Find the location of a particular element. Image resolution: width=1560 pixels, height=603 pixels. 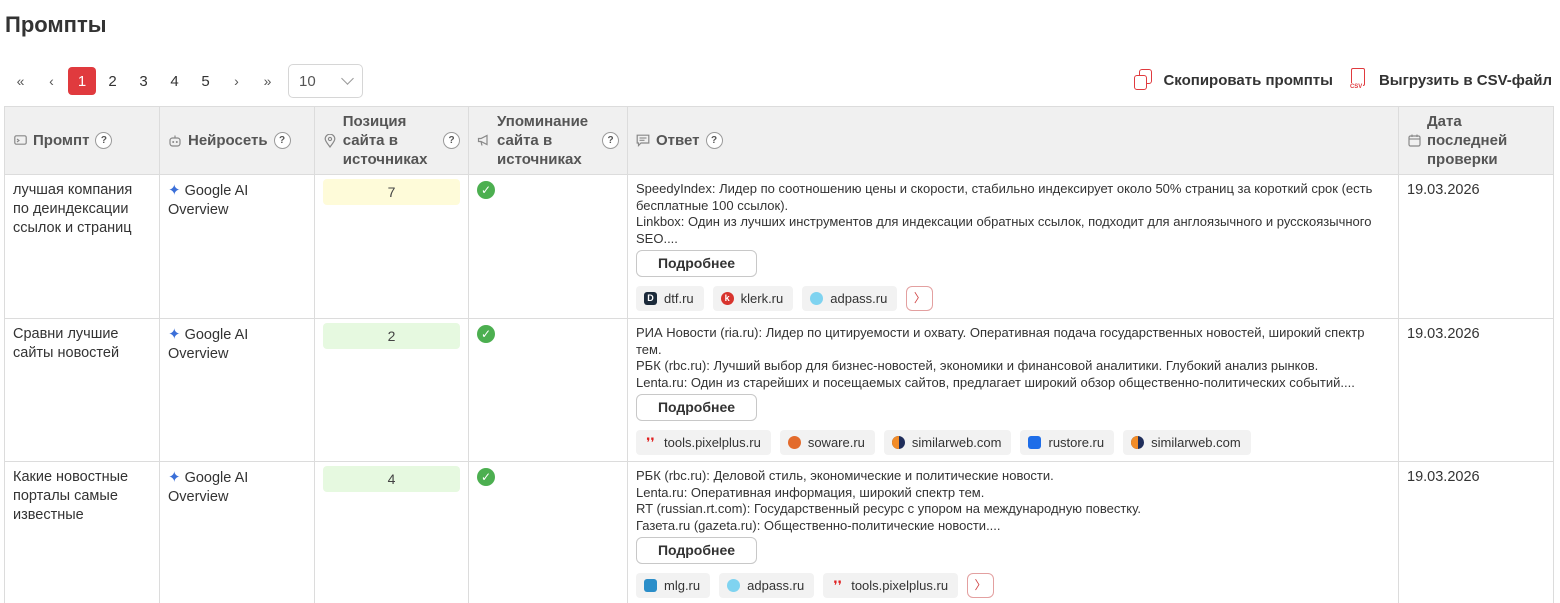

source-chip: rustore.ru is located at coordinates (1067, 442).